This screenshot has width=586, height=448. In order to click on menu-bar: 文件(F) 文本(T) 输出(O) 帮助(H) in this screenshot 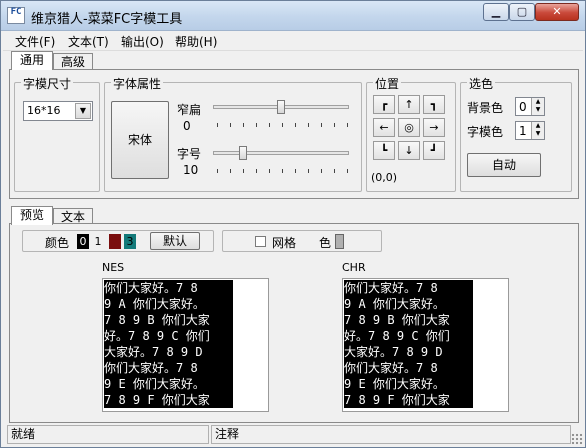, I will do `click(293, 41)`.